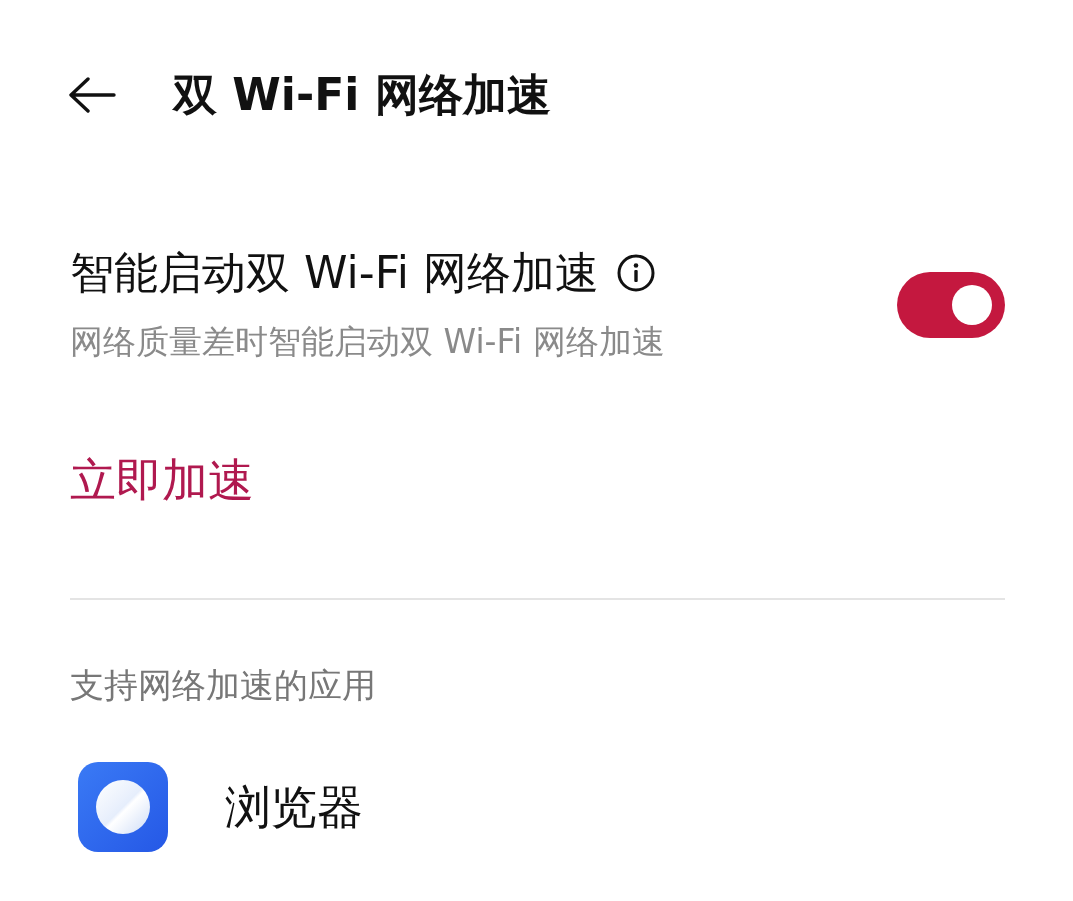  Describe the element at coordinates (162, 480) in the screenshot. I see `speed-up-link: 立即加速` at that location.